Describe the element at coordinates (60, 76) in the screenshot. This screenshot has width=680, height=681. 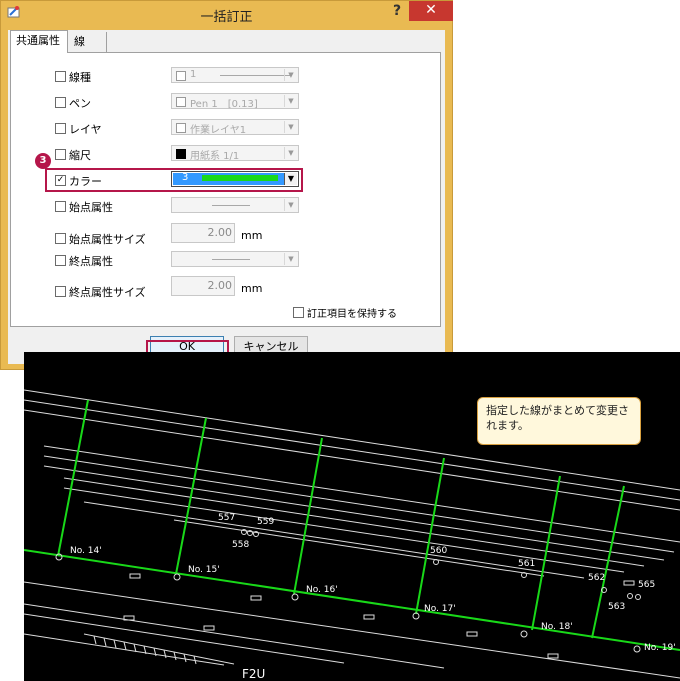
I see `line-type-checkbox` at that location.